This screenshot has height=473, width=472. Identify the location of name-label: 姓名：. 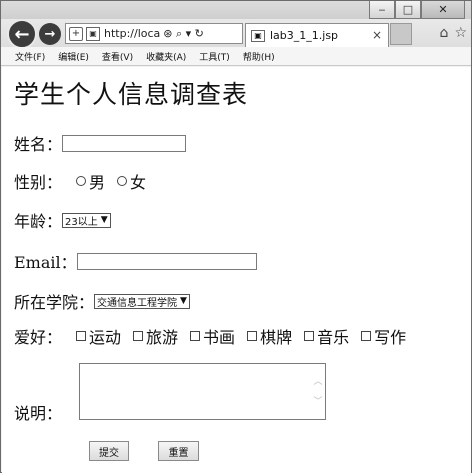
(38, 144).